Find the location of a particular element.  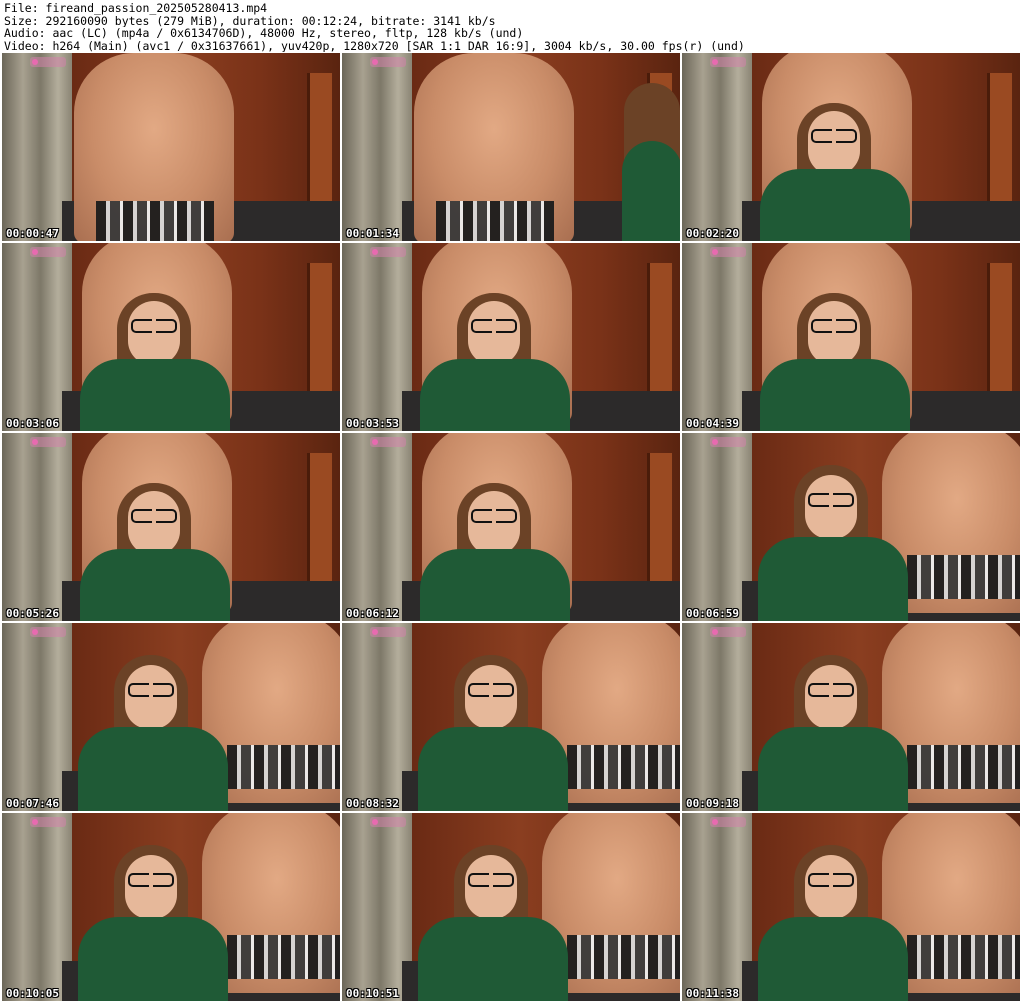

video-thumbnail: 00:08:32 is located at coordinates (511, 717).